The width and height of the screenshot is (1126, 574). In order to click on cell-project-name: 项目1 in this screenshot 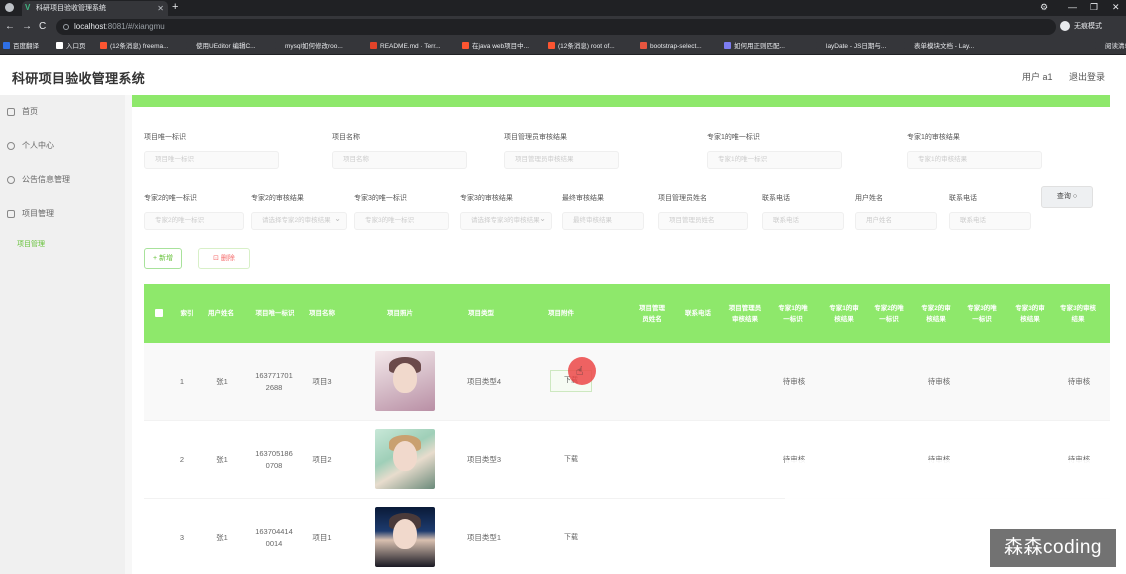, I will do `click(322, 537)`.